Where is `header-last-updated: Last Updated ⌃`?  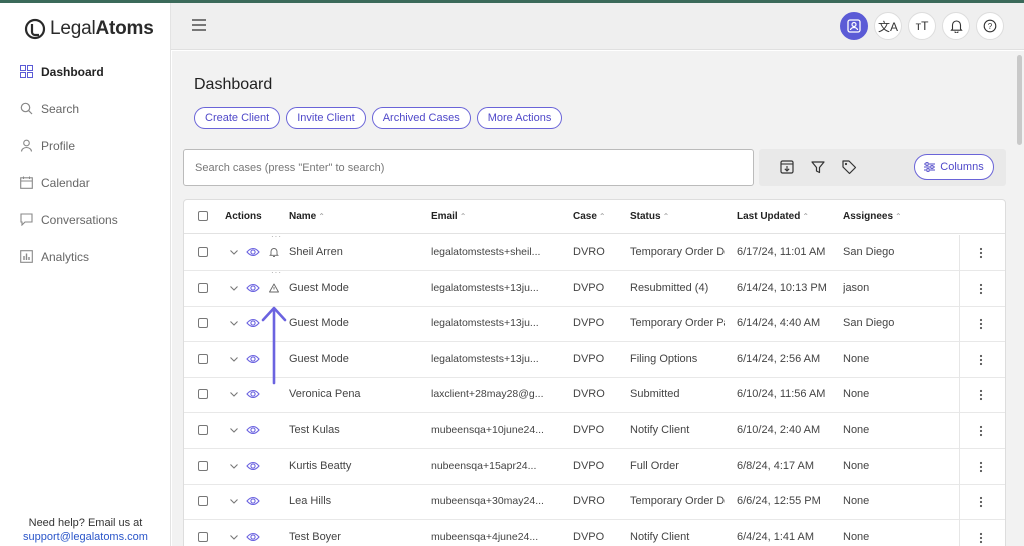 header-last-updated: Last Updated ⌃ is located at coordinates (773, 216).